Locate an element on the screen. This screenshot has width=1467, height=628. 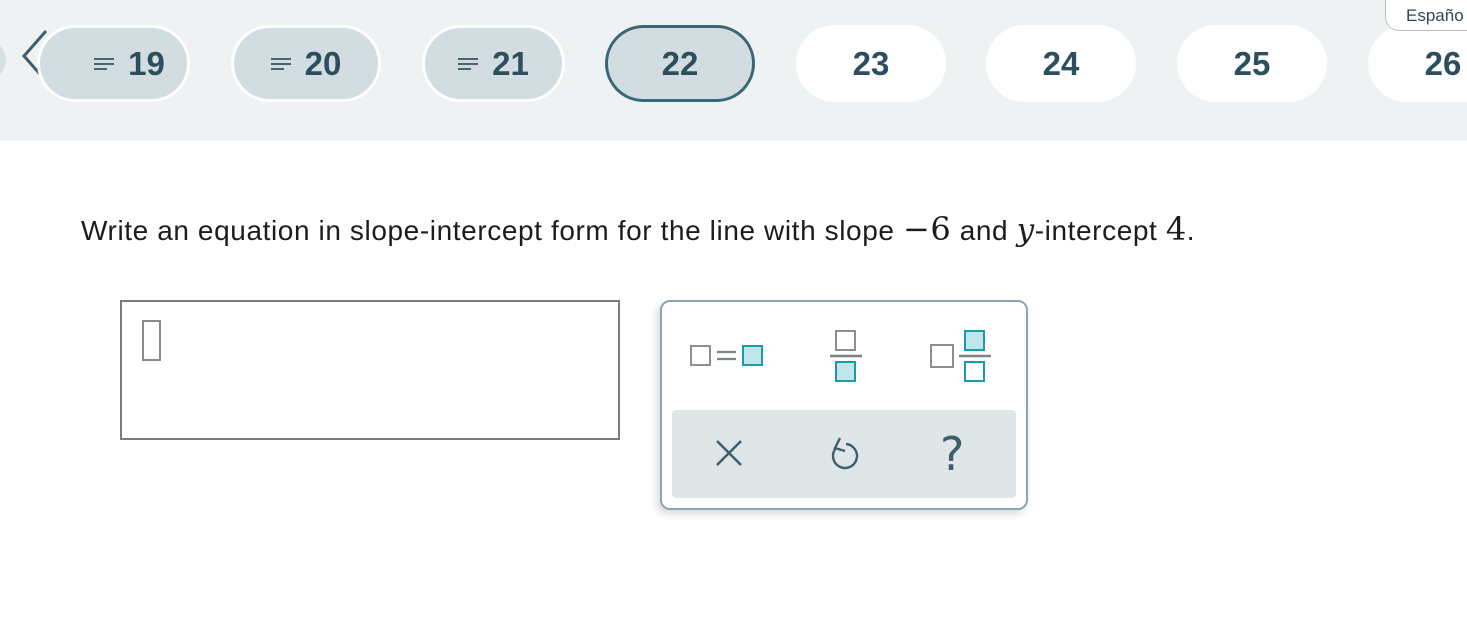
undo-icon is located at coordinates (845, 453).